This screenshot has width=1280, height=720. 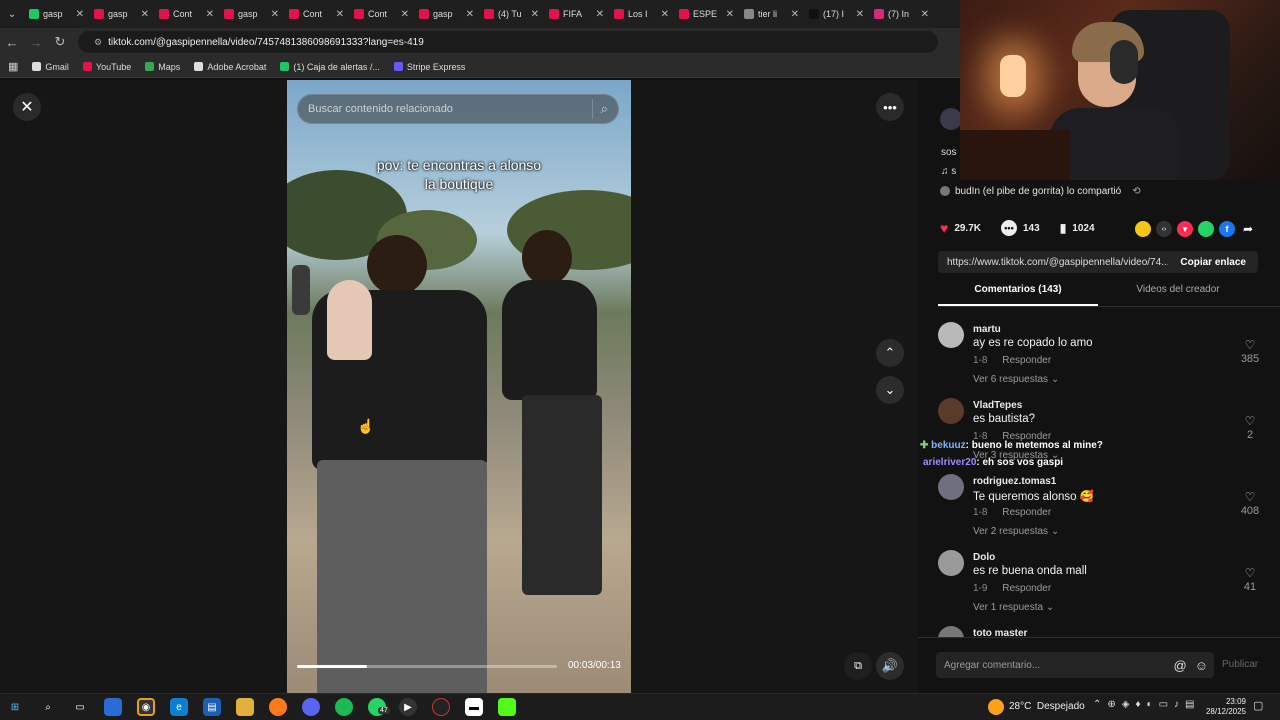 What do you see at coordinates (901, 14) in the screenshot?
I see `browser-tab: (7) In ✕` at bounding box center [901, 14].